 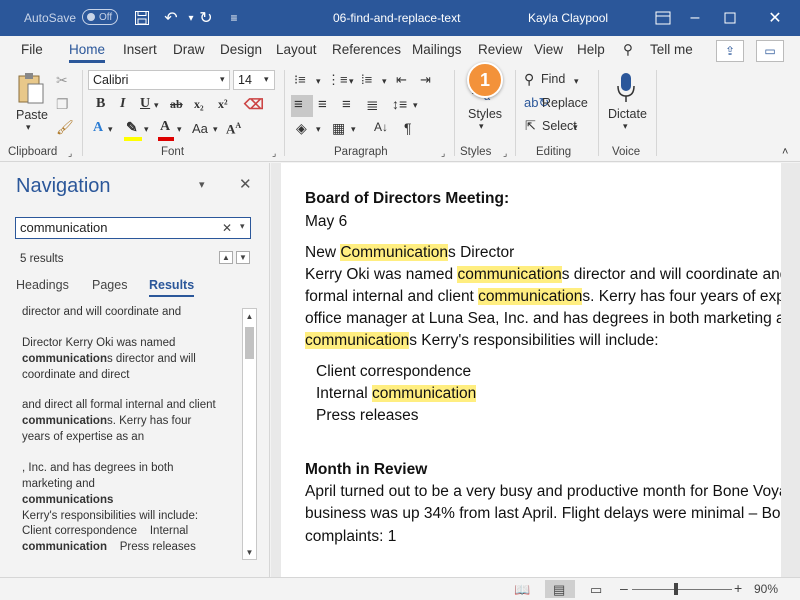 I want to click on zoom-in-icon: +, so click(x=738, y=588).